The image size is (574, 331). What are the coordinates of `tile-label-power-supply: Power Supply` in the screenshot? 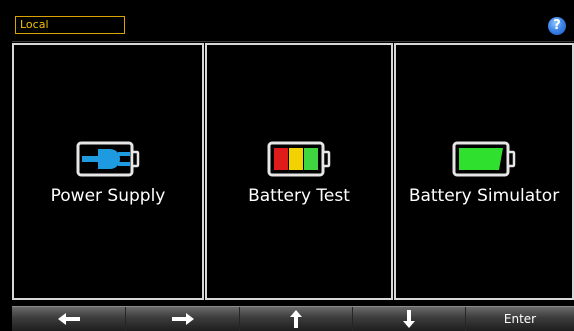 It's located at (108, 196).